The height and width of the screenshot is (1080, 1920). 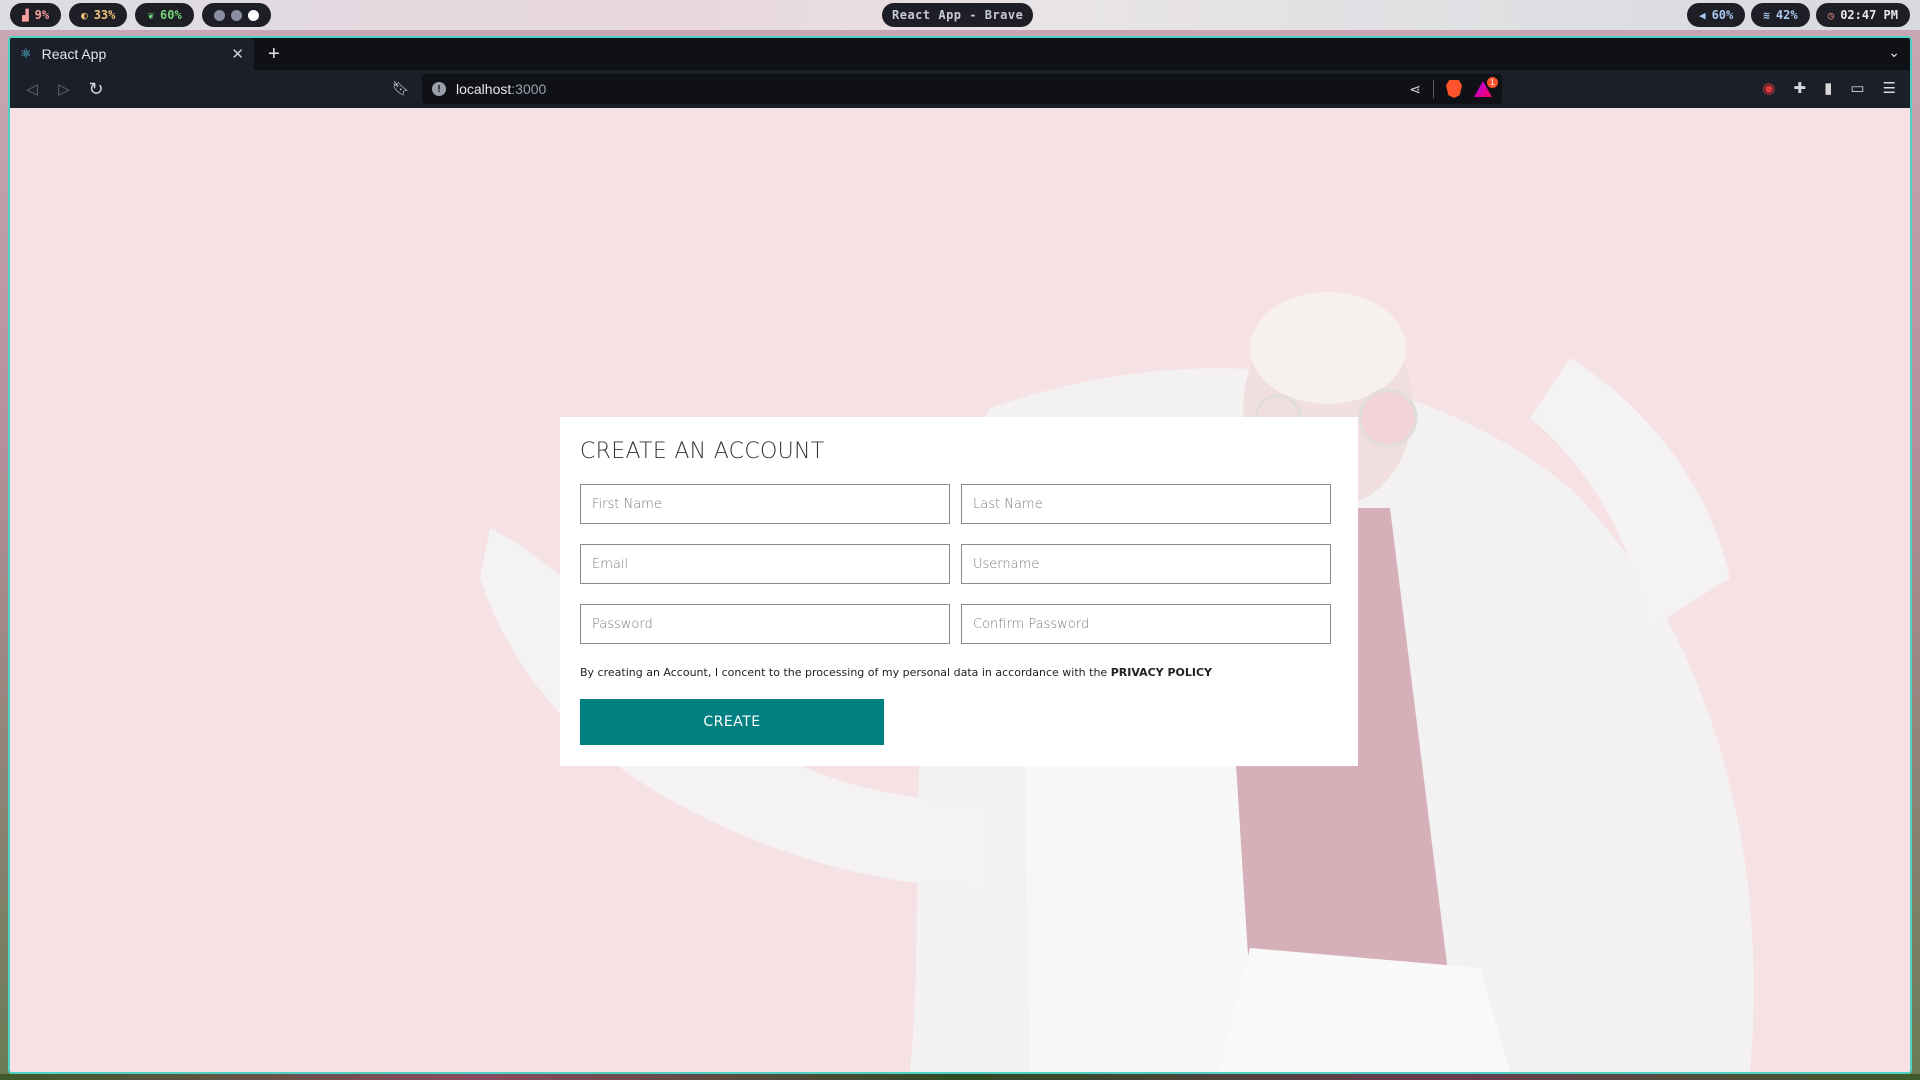 I want to click on wifi-icon: ≋, so click(x=1766, y=15).